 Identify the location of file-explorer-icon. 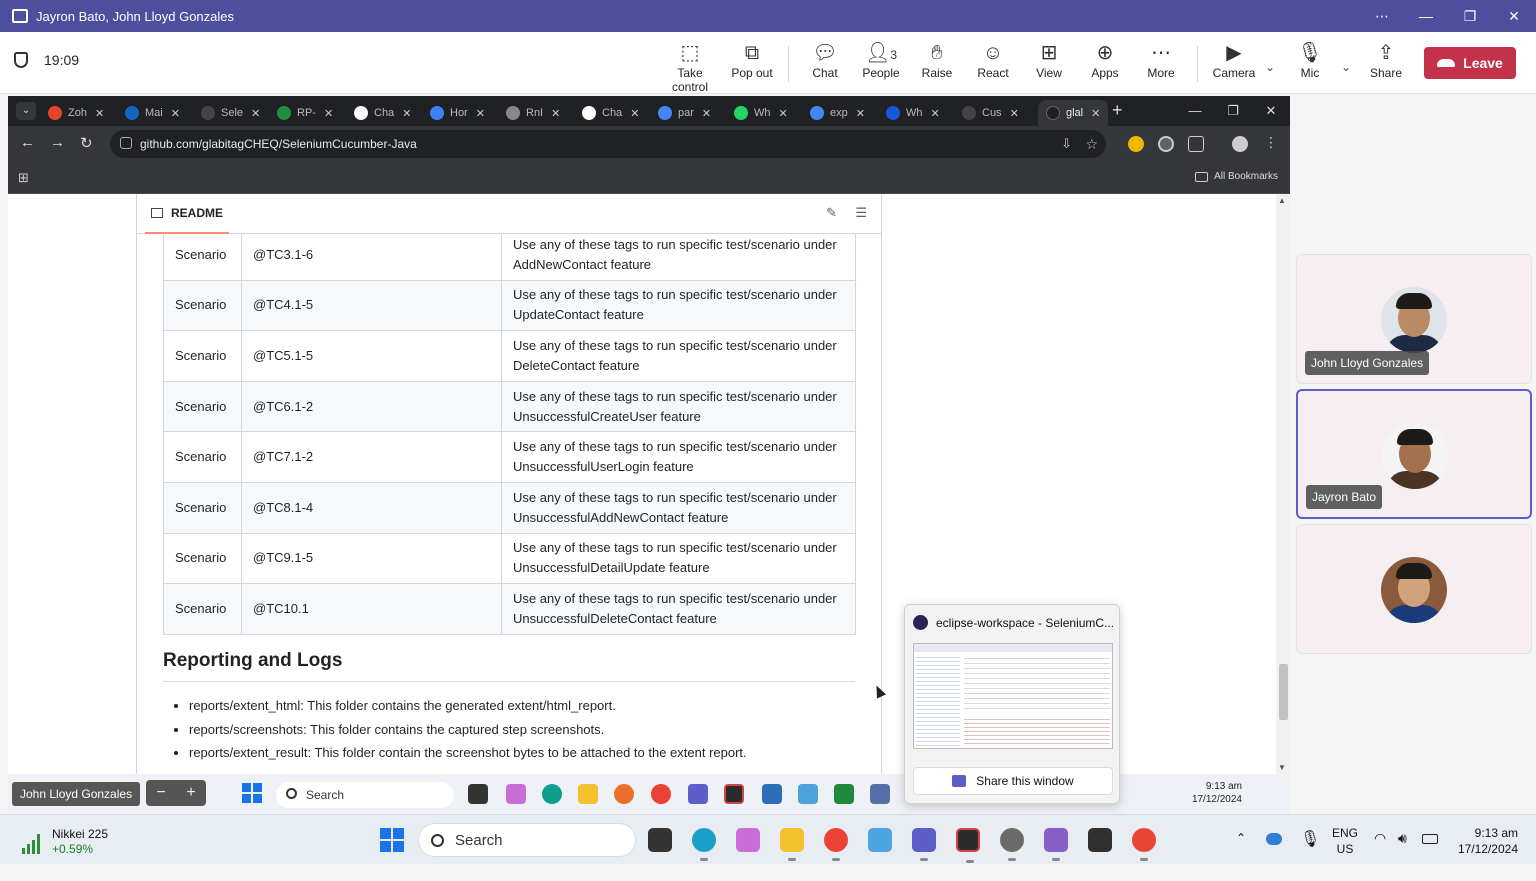
(792, 844).